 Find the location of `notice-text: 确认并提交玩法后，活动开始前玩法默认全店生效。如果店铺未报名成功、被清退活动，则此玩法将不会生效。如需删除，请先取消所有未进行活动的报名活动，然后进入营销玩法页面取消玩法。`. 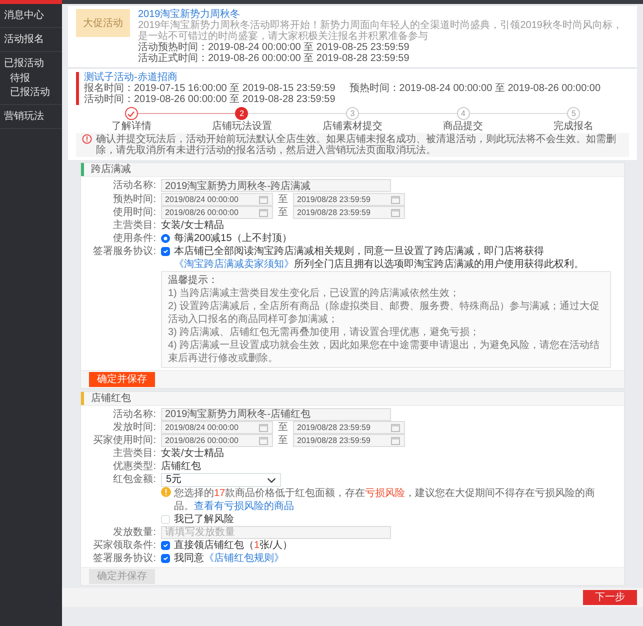

notice-text: 确认并提交玩法后，活动开始前玩法默认全店生效。如果店铺未报名成功、被清退活动，则此玩法将不会生效。如需删除，请先取消所有未进行活动的报名活动，然后进入营销玩法页面取消玩法。 is located at coordinates (356, 145).